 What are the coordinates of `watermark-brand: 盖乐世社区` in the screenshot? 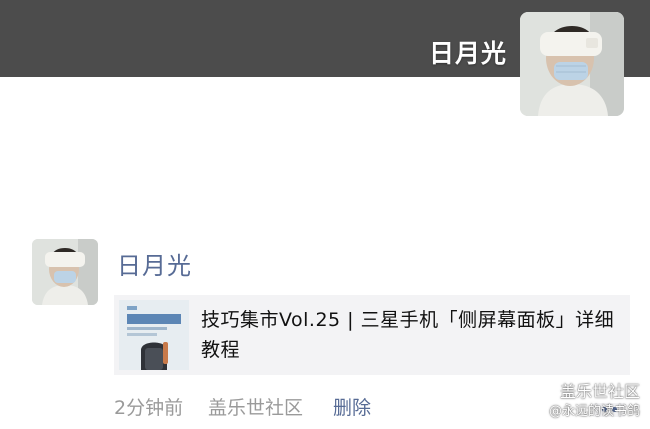 It's located at (599, 391).